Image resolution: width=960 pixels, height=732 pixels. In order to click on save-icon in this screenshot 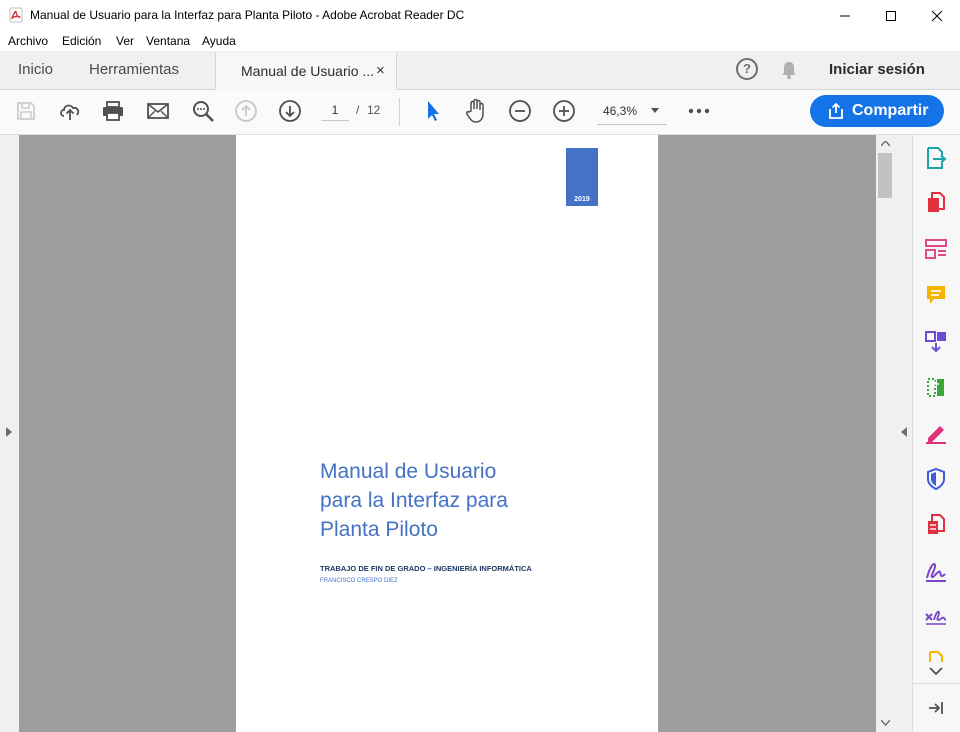, I will do `click(26, 111)`.